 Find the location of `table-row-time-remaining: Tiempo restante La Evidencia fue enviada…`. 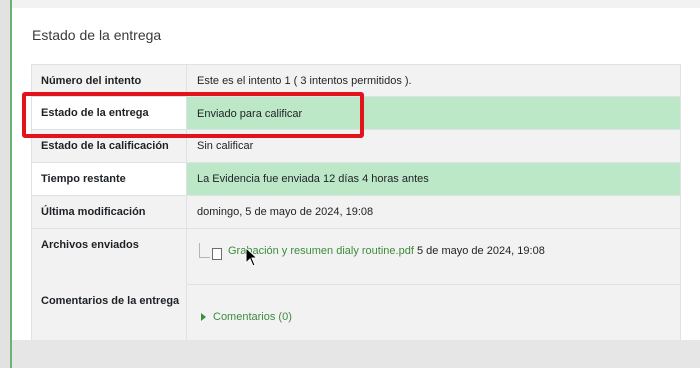

table-row-time-remaining: Tiempo restante La Evidencia fue enviada… is located at coordinates (356, 179).